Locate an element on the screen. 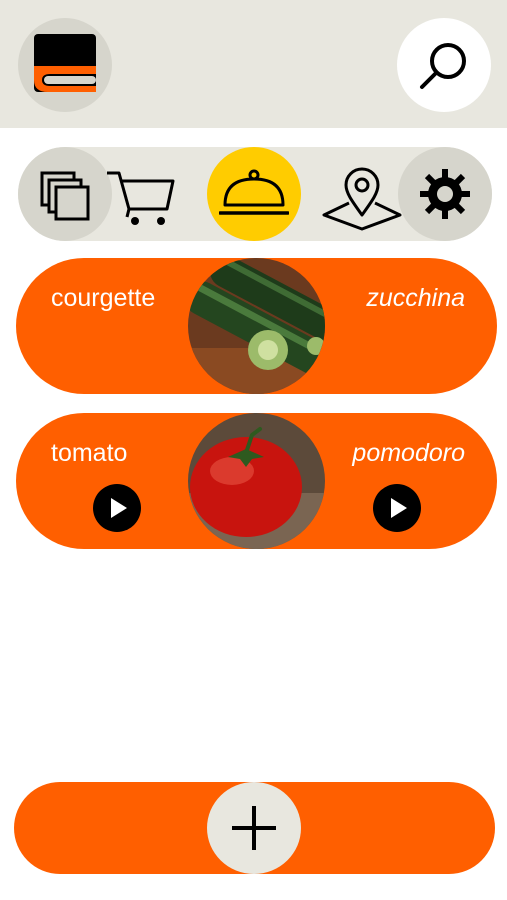  flashcards-icon is located at coordinates (65, 196).